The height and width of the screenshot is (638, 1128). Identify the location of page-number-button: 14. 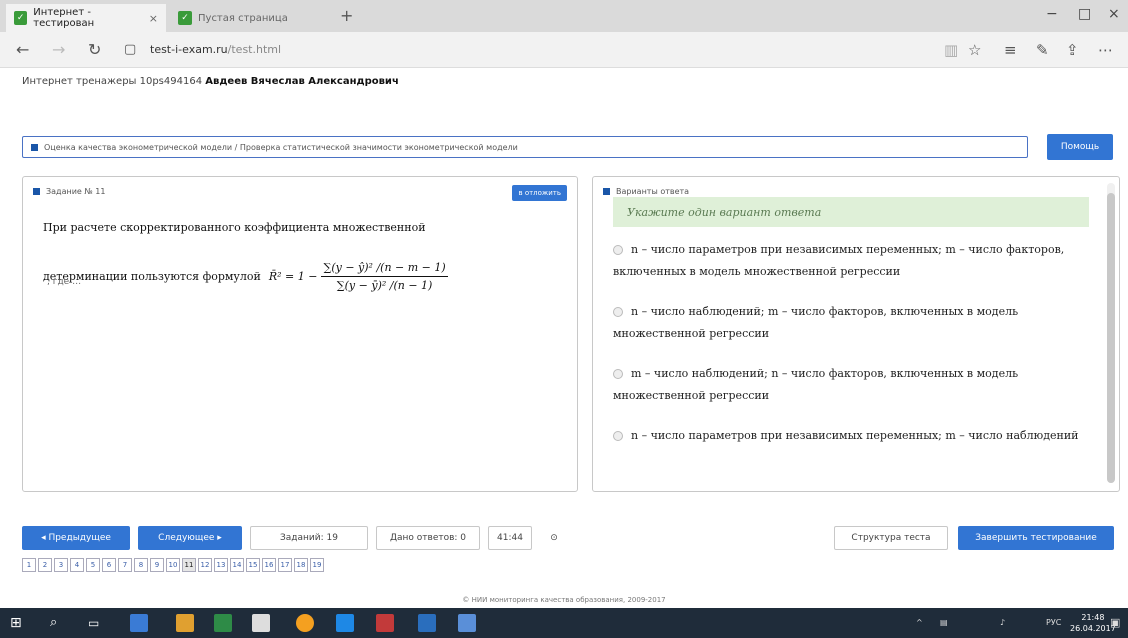
(237, 565).